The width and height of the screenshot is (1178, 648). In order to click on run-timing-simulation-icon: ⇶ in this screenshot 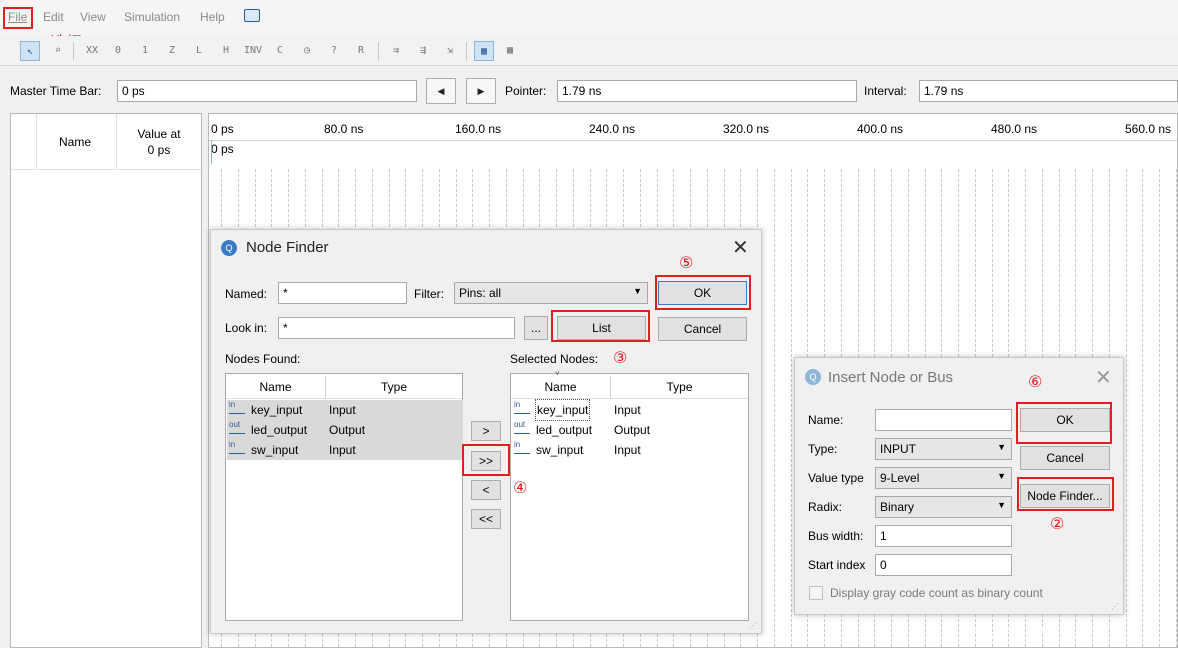, I will do `click(423, 51)`.